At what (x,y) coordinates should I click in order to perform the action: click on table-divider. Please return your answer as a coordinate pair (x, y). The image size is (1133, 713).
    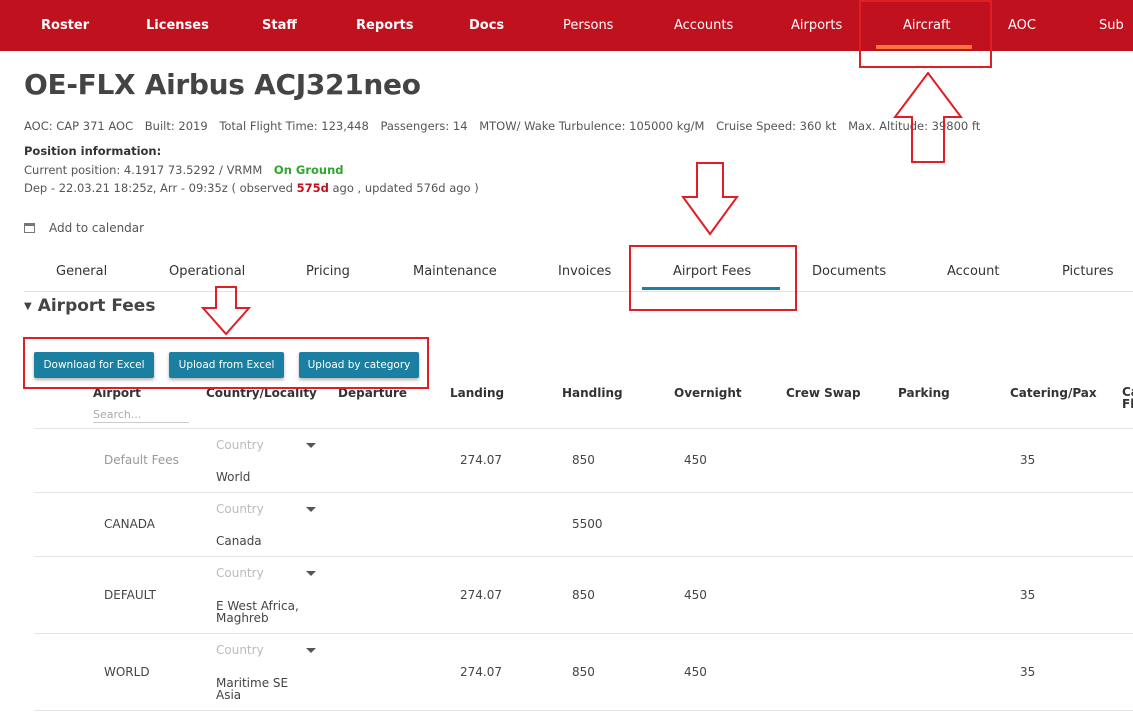
    Looking at the image, I should click on (583, 428).